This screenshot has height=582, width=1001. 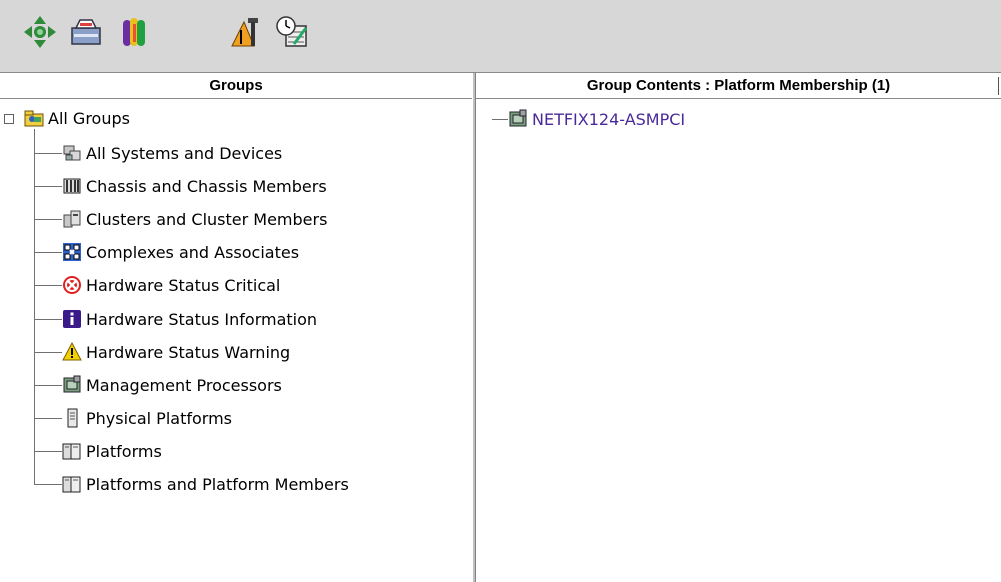 I want to click on tools-icon, so click(x=246, y=34).